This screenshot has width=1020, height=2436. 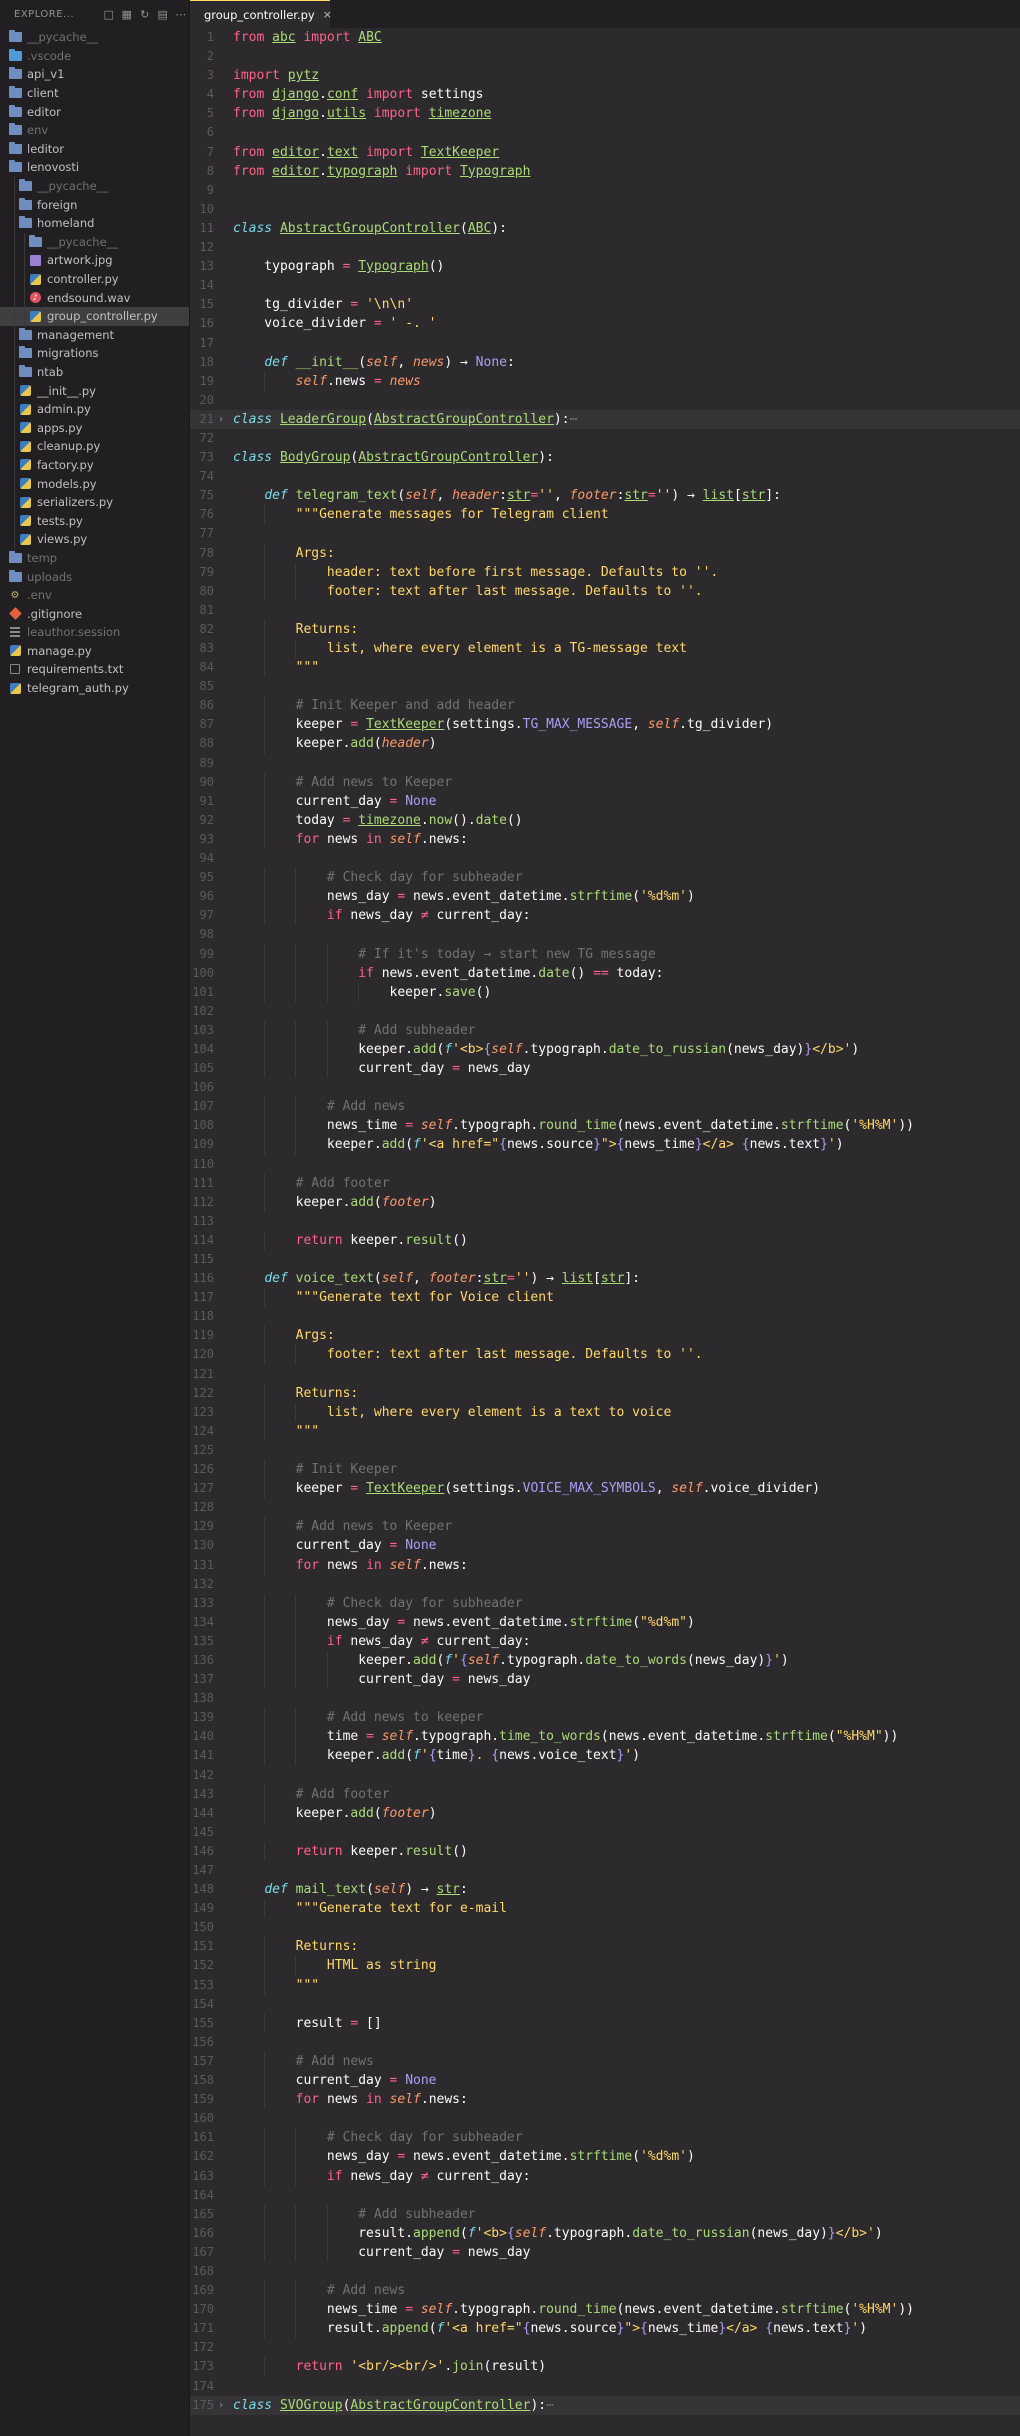 What do you see at coordinates (605, 1030) in the screenshot?
I see `code-line: 103 # Add subheader` at bounding box center [605, 1030].